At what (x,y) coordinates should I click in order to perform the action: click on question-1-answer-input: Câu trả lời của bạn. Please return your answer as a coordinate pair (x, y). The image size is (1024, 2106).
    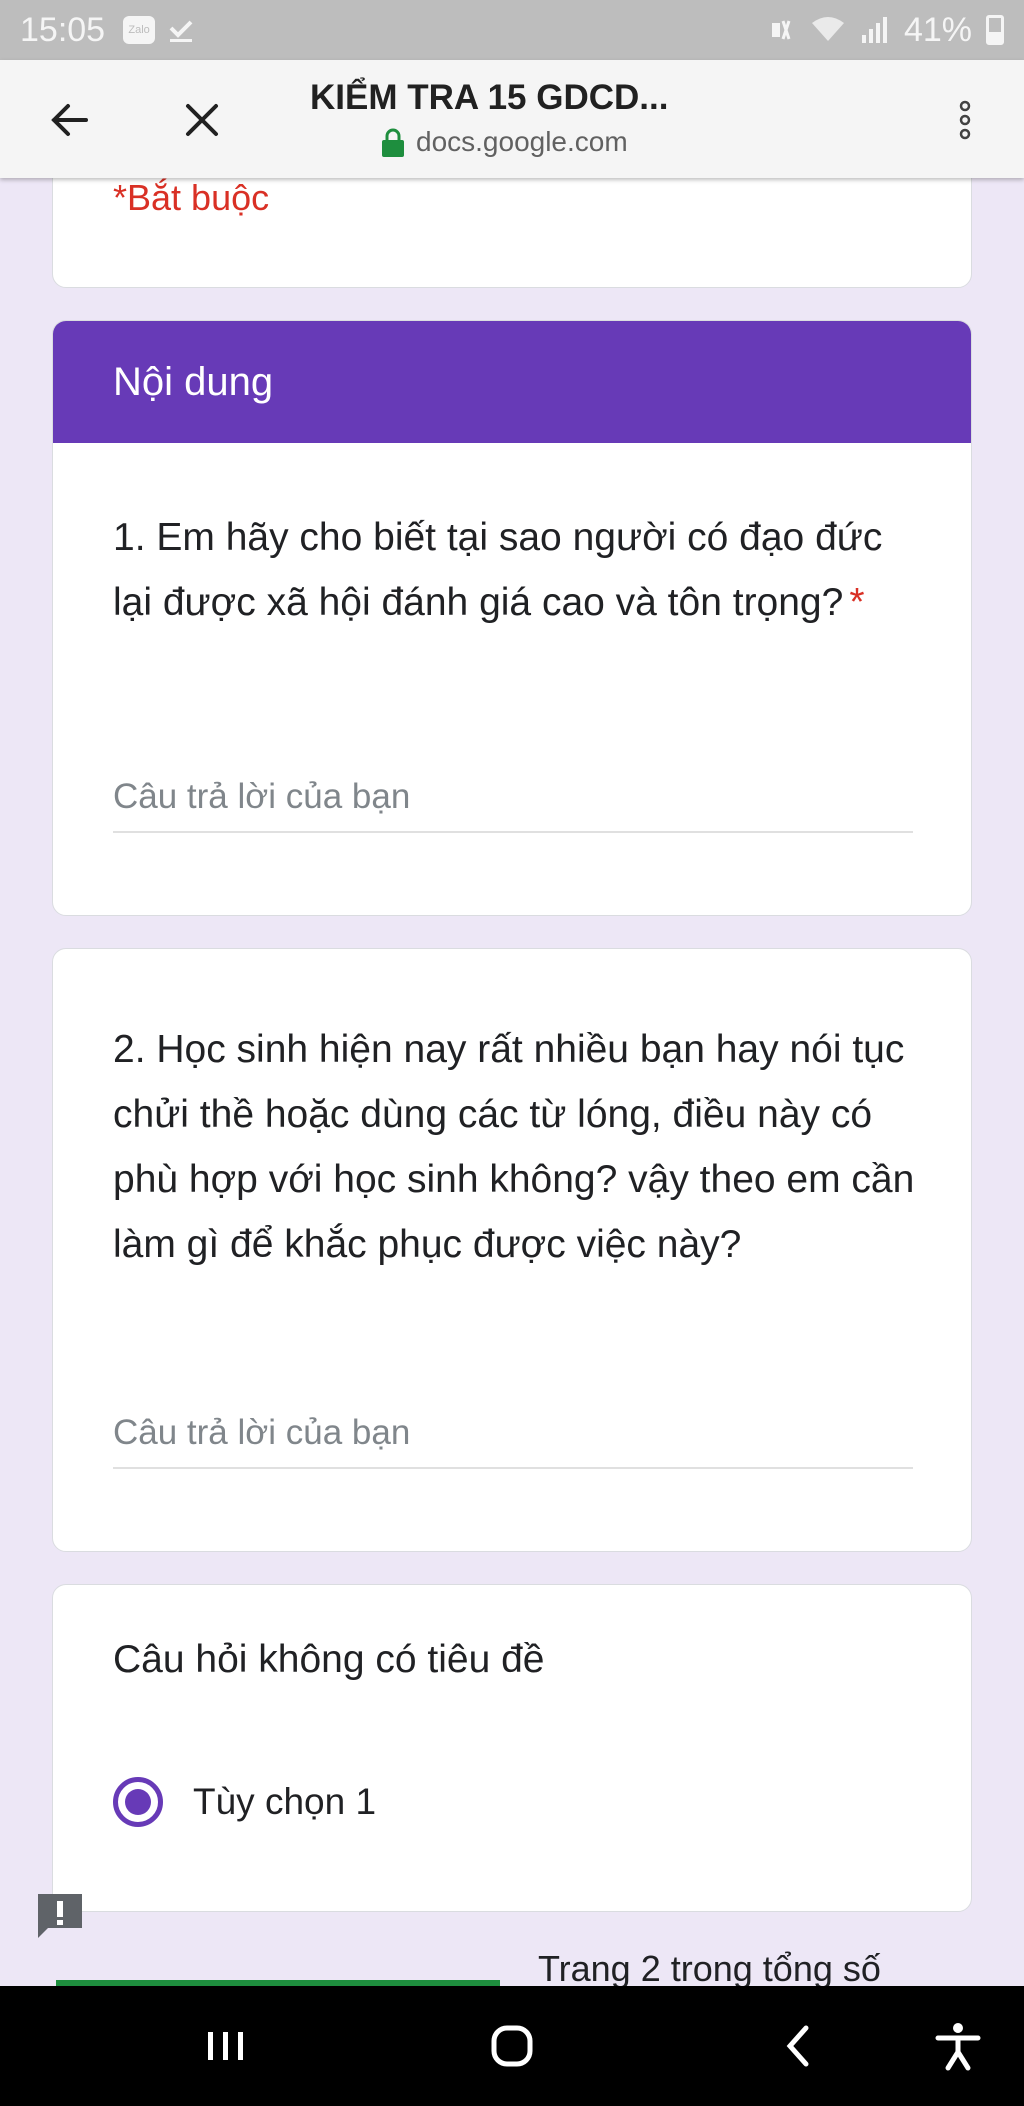
    Looking at the image, I should click on (513, 805).